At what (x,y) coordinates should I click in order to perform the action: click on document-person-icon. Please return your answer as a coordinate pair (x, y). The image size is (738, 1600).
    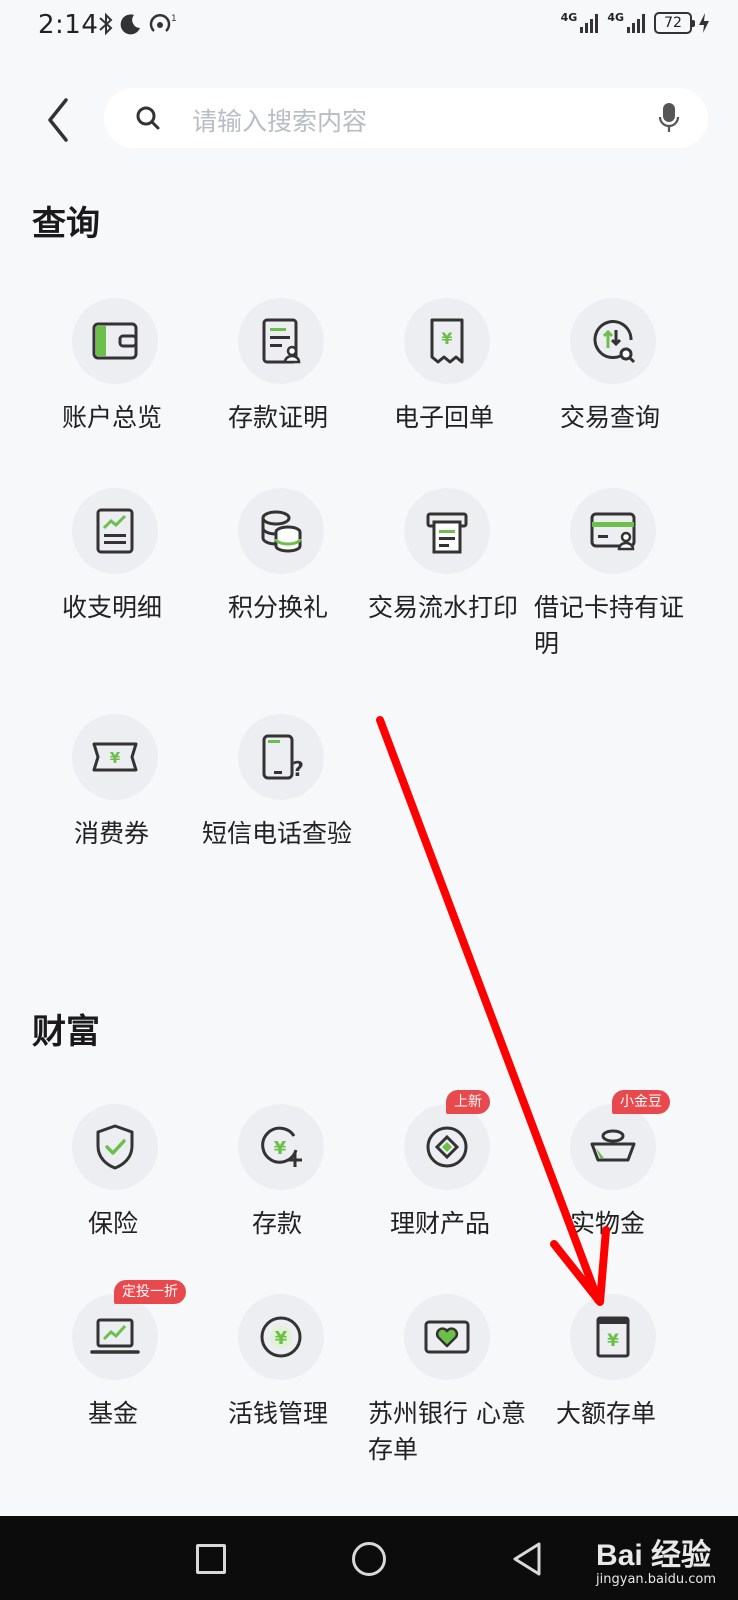
    Looking at the image, I should click on (281, 341).